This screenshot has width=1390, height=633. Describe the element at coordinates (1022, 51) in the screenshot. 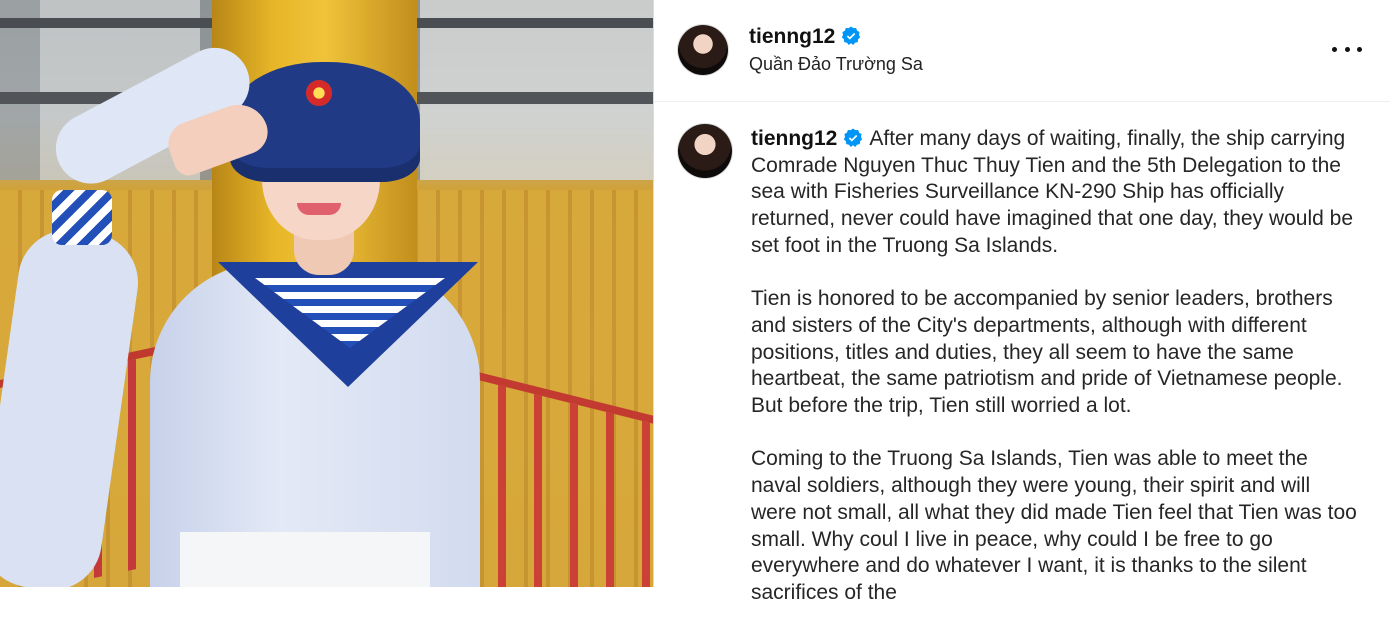

I see `post-header: tienng12 Quần Đảo Trường Sa` at that location.